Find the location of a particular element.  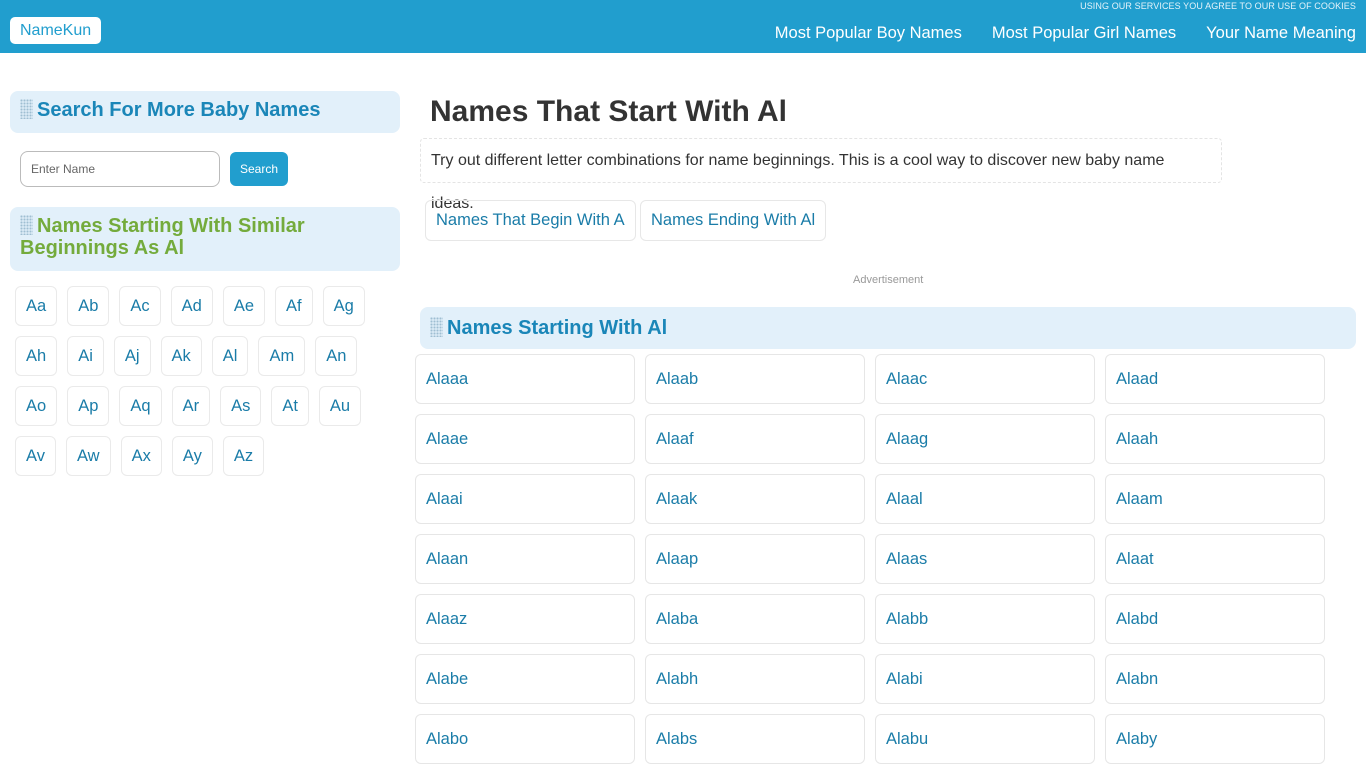

name-card: Alaac is located at coordinates (985, 379).